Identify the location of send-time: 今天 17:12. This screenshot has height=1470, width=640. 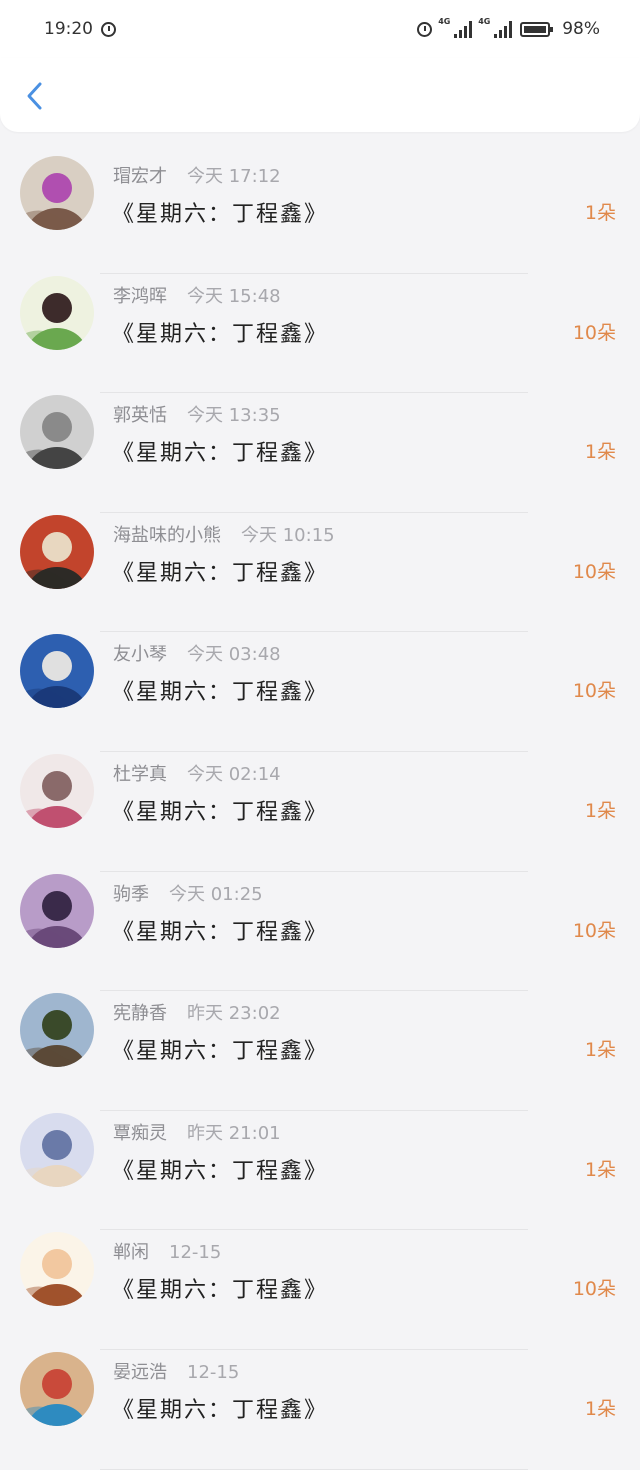
(234, 176).